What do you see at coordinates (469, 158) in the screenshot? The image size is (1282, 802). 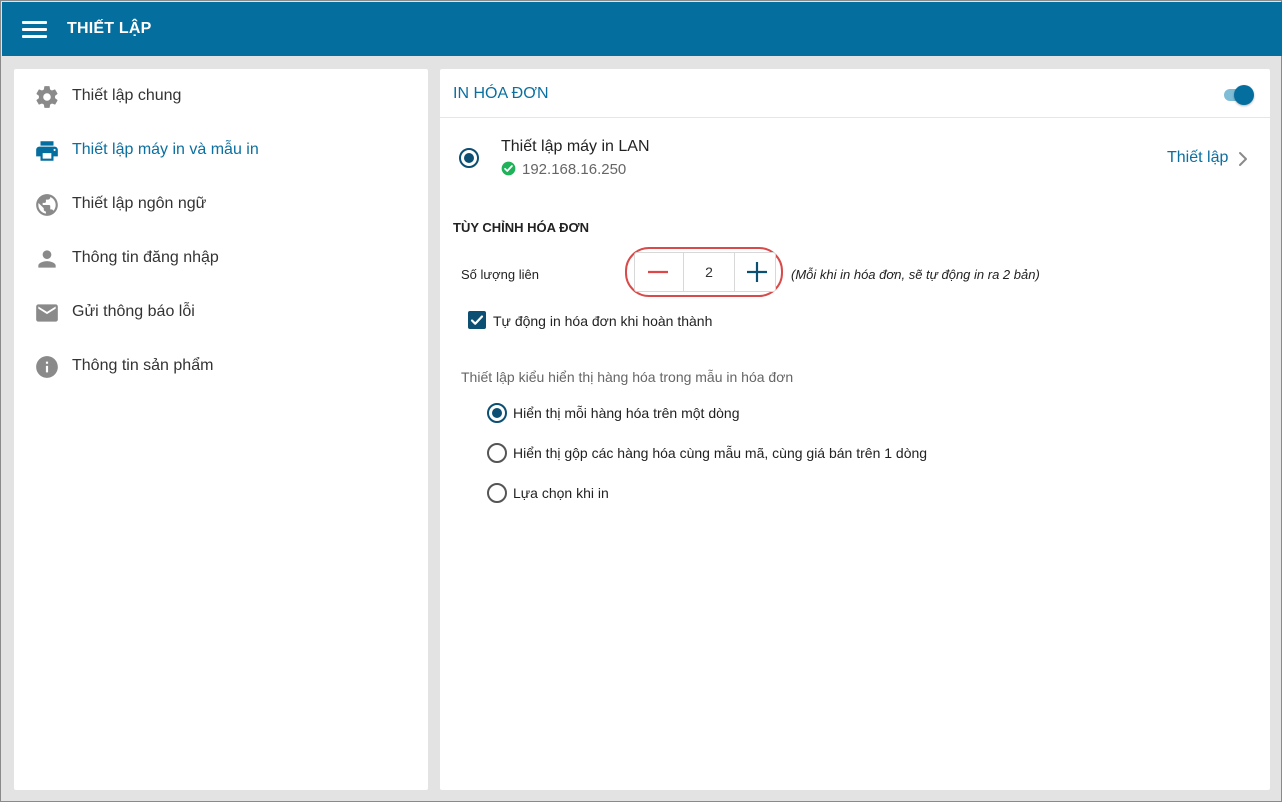 I see `lan-printer-radio` at bounding box center [469, 158].